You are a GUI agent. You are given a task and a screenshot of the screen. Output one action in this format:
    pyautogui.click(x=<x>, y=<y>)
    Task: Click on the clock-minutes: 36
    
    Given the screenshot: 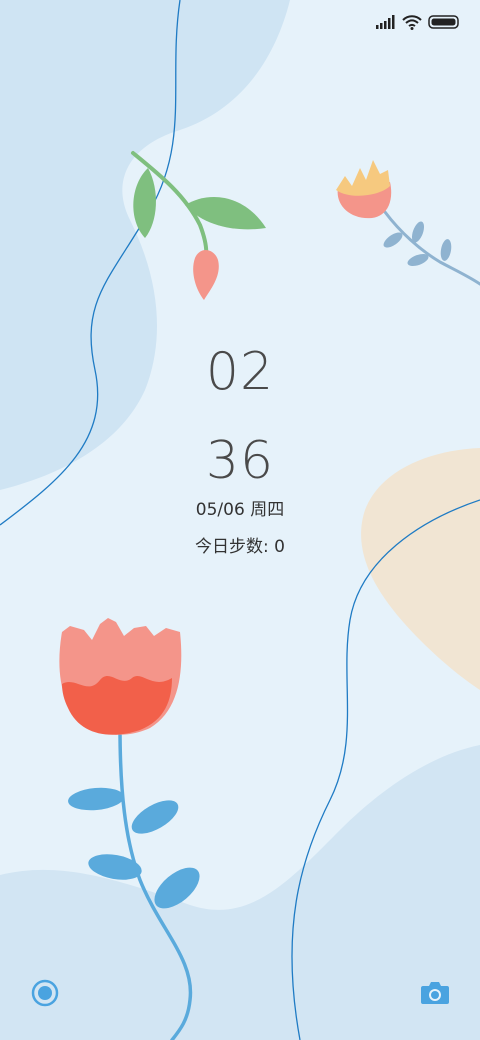 What is the action you would take?
    pyautogui.click(x=240, y=461)
    